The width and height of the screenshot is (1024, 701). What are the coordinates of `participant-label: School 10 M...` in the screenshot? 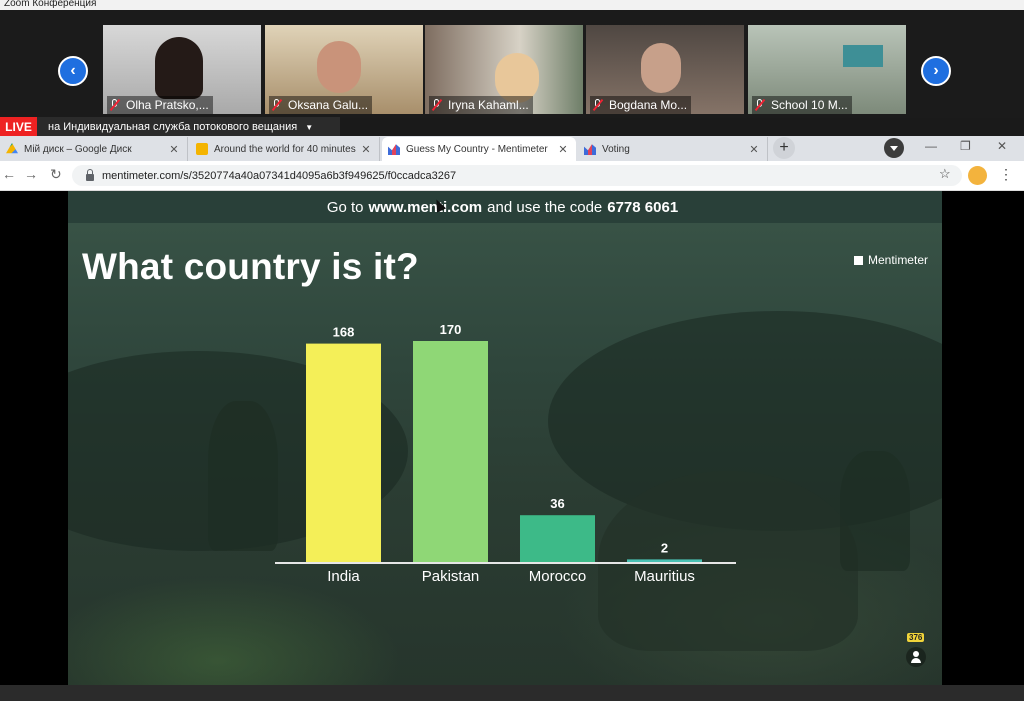 It's located at (802, 105).